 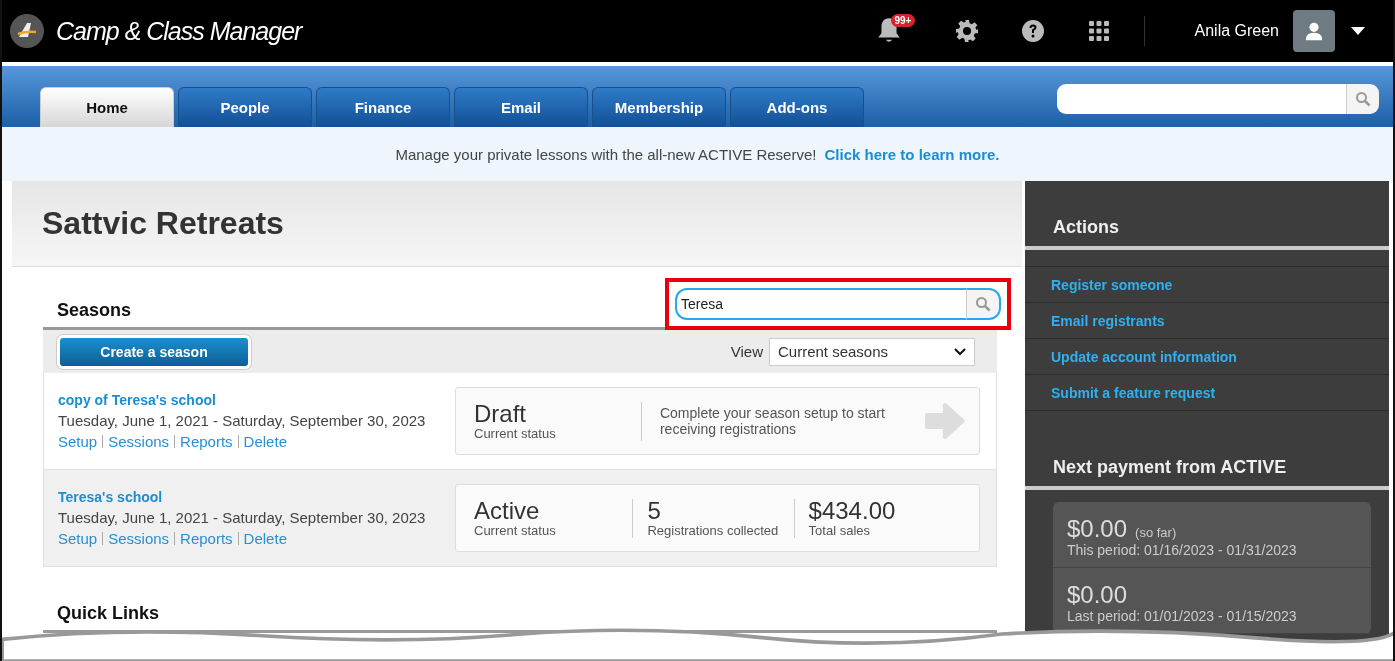 I want to click on settings-icon, so click(x=966, y=31).